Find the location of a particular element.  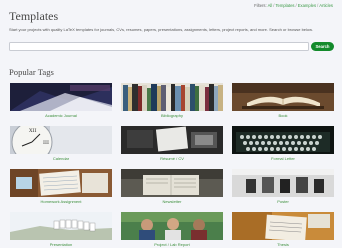

filters-bar: Filters: All/Templates/Examples/Articles is located at coordinates (293, 5).